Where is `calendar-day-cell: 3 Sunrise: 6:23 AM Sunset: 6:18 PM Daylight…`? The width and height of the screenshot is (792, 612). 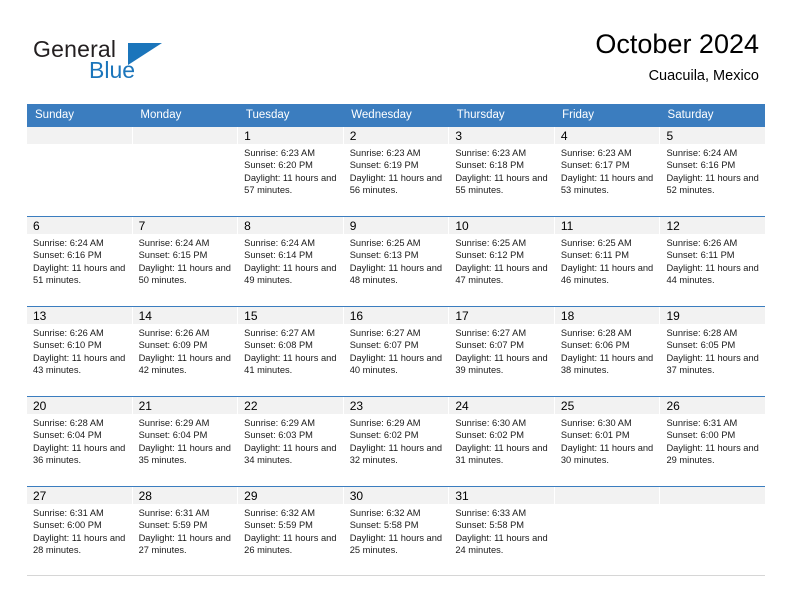 calendar-day-cell: 3 Sunrise: 6:23 AM Sunset: 6:18 PM Daylight… is located at coordinates (502, 171).